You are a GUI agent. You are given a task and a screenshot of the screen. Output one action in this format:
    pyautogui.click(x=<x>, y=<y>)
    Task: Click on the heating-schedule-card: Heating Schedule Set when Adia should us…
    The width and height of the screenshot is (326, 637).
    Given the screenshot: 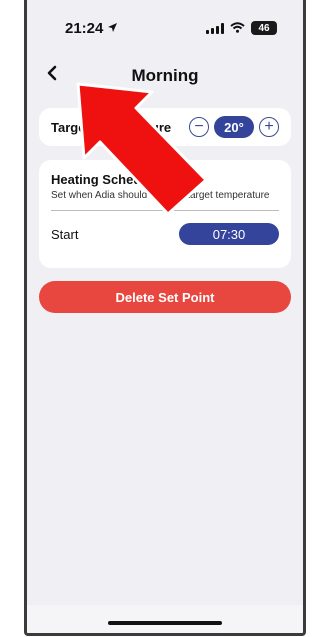 What is the action you would take?
    pyautogui.click(x=165, y=214)
    